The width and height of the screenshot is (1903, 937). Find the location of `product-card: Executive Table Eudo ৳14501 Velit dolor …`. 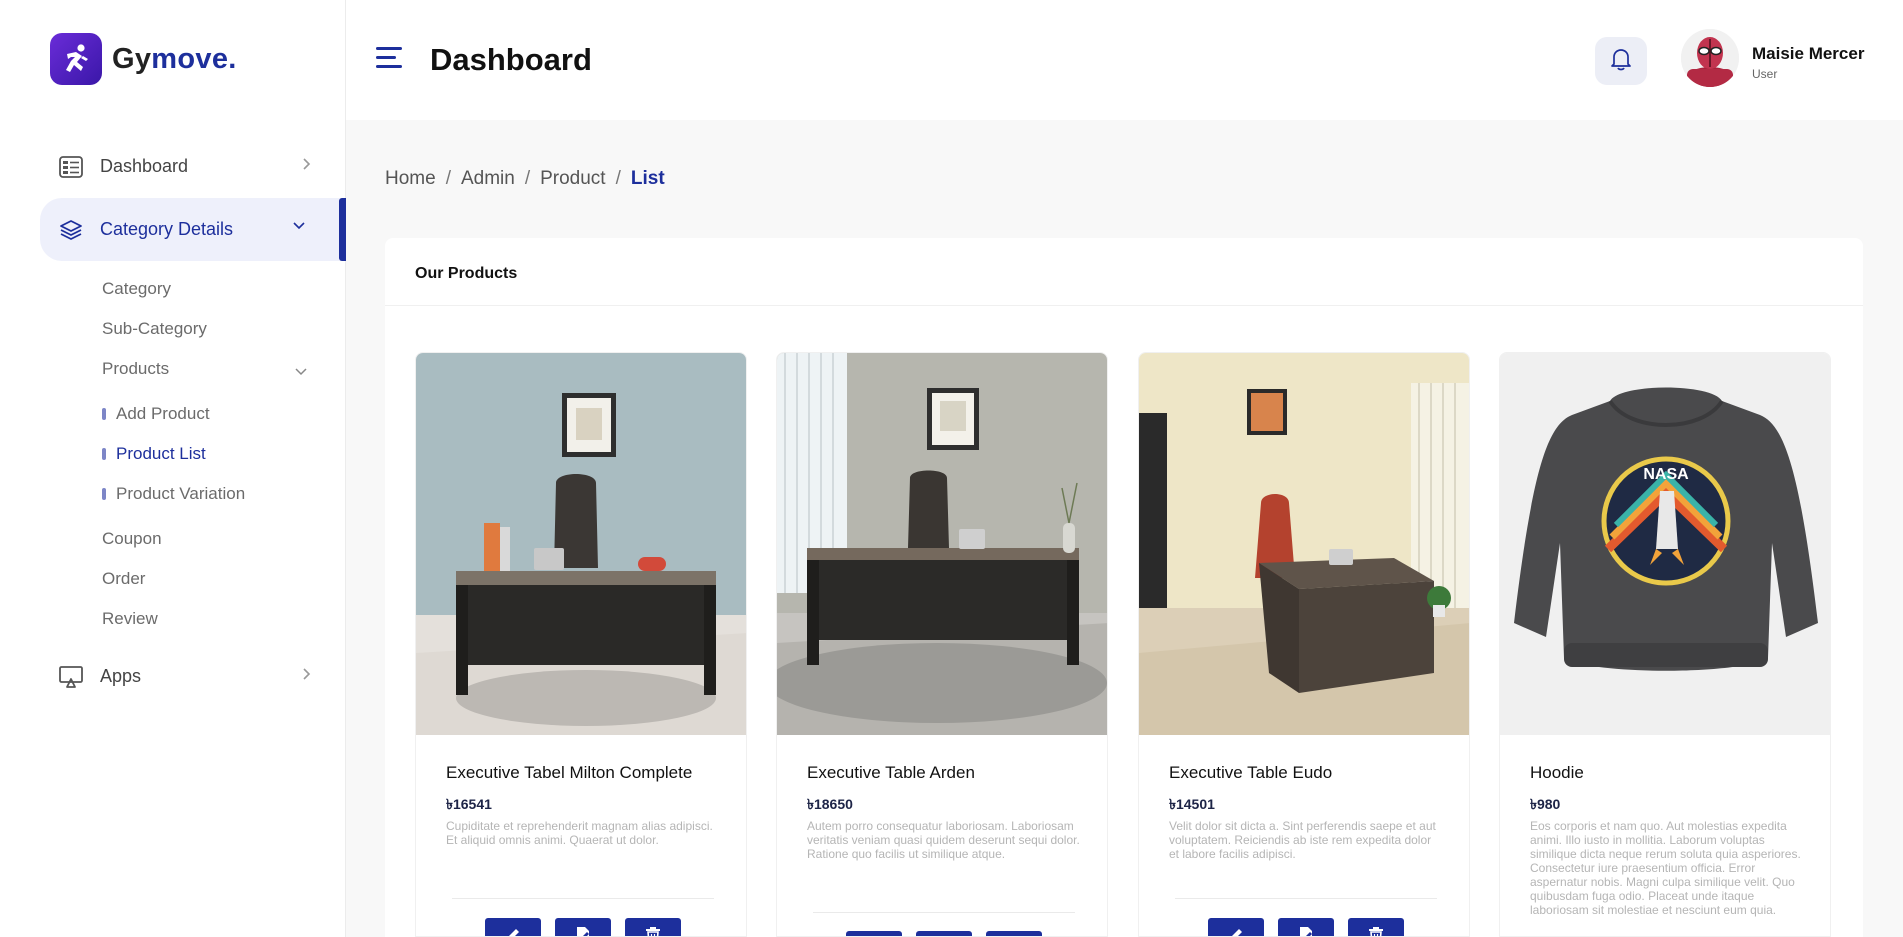

product-card: Executive Table Eudo ৳14501 Velit dolor … is located at coordinates (1304, 644).